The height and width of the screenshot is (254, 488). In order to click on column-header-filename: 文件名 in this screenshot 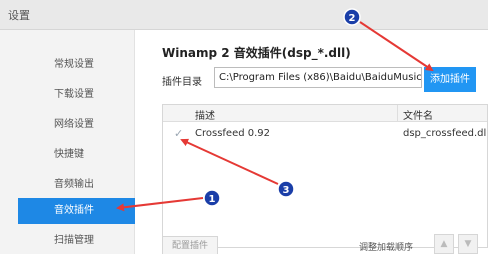, I will do `click(418, 114)`.